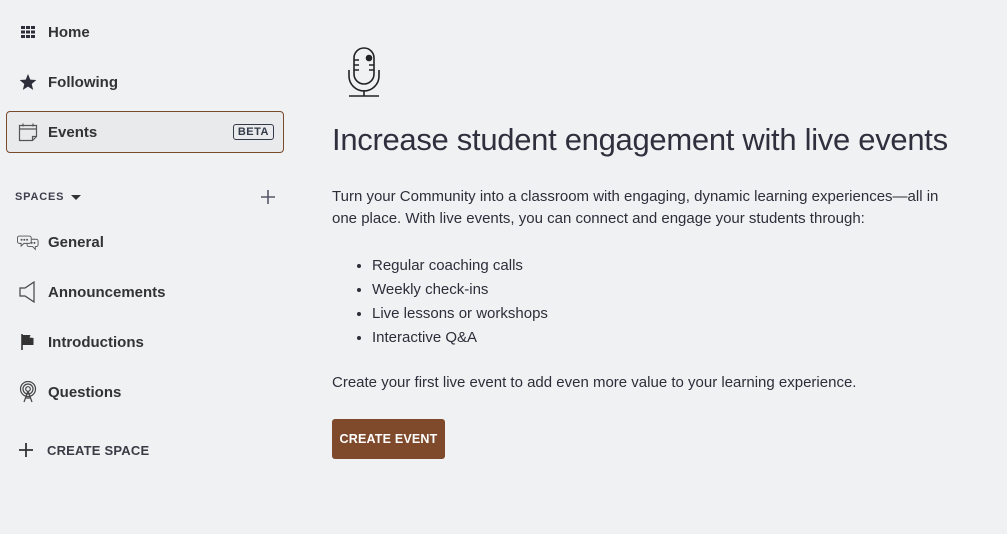 This screenshot has width=1007, height=534. What do you see at coordinates (364, 74) in the screenshot?
I see `microphone-icon` at bounding box center [364, 74].